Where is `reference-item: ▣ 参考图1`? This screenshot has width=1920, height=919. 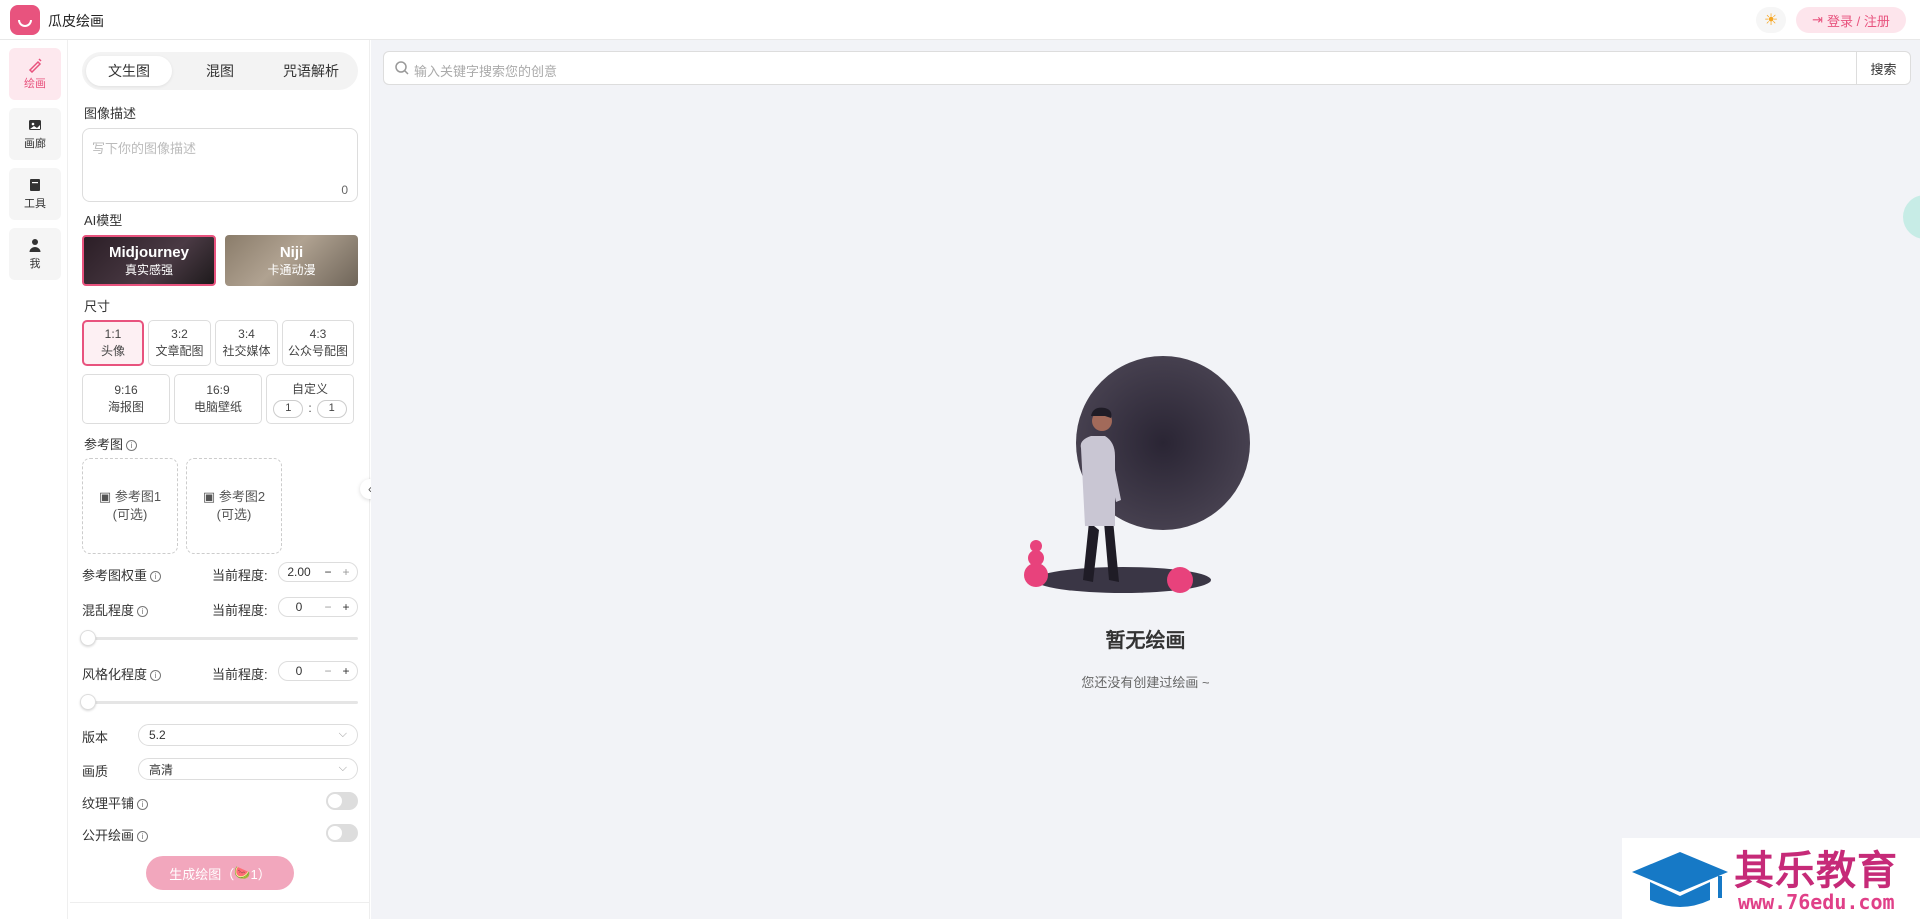
reference-item: ▣ 参考图1 is located at coordinates (130, 497).